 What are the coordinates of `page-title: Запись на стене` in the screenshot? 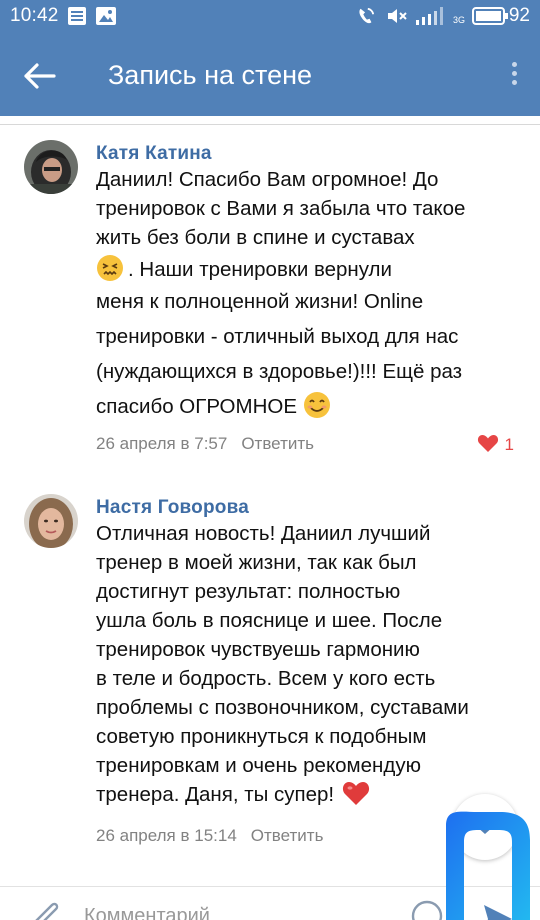 It's located at (210, 75).